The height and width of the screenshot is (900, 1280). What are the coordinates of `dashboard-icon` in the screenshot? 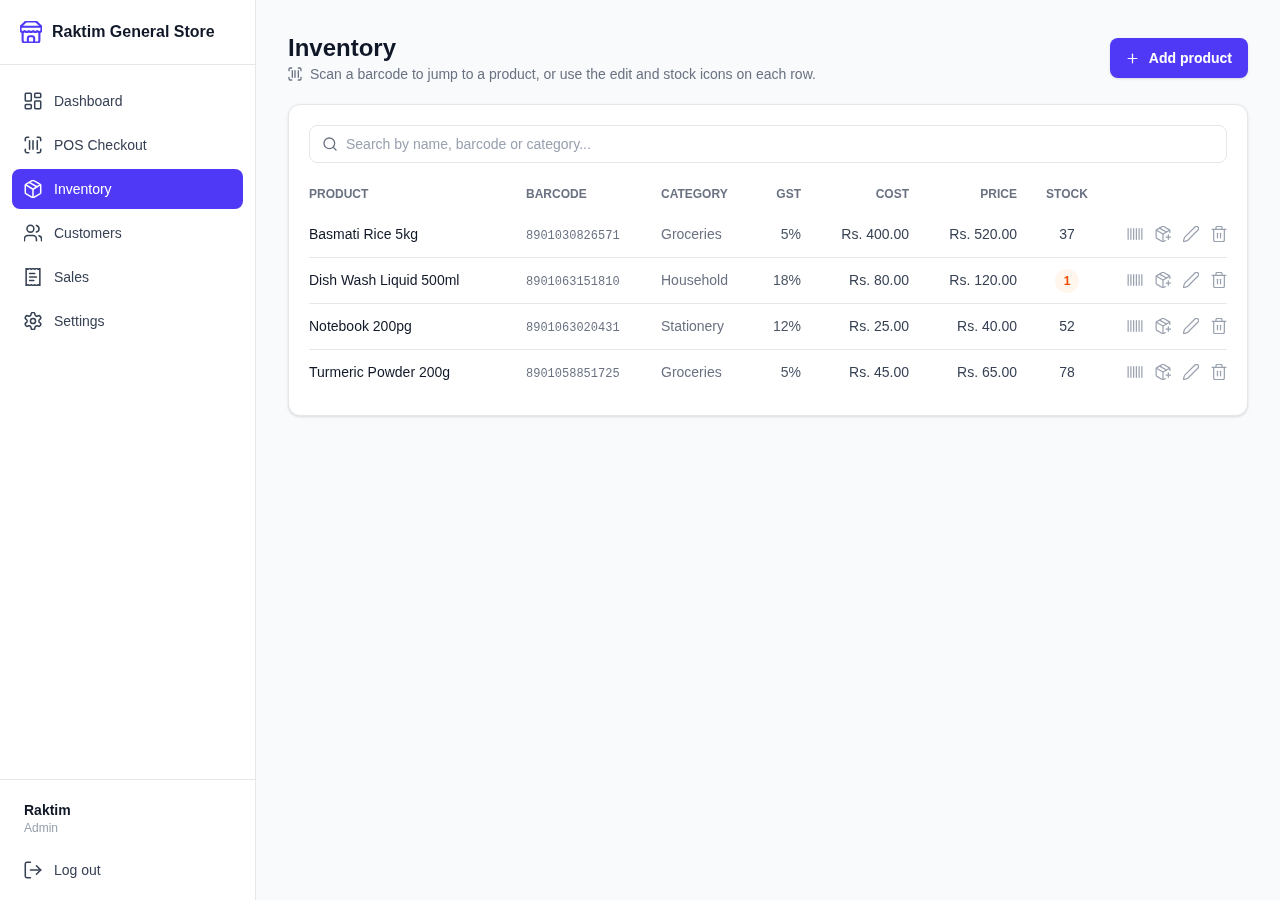 It's located at (33, 101).